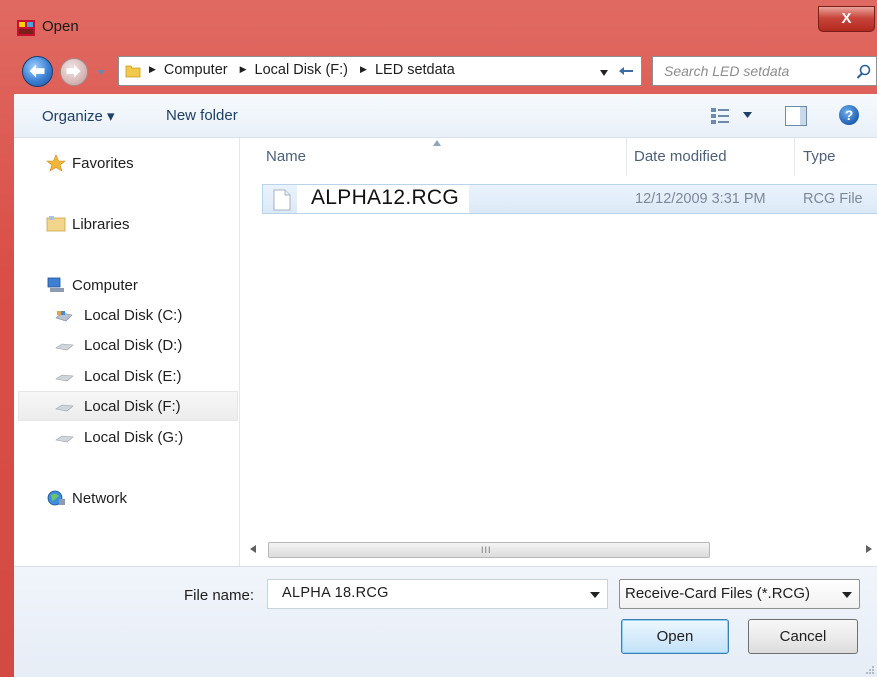 This screenshot has height=677, width=877. I want to click on organize-button: Organize ▾, so click(78, 116).